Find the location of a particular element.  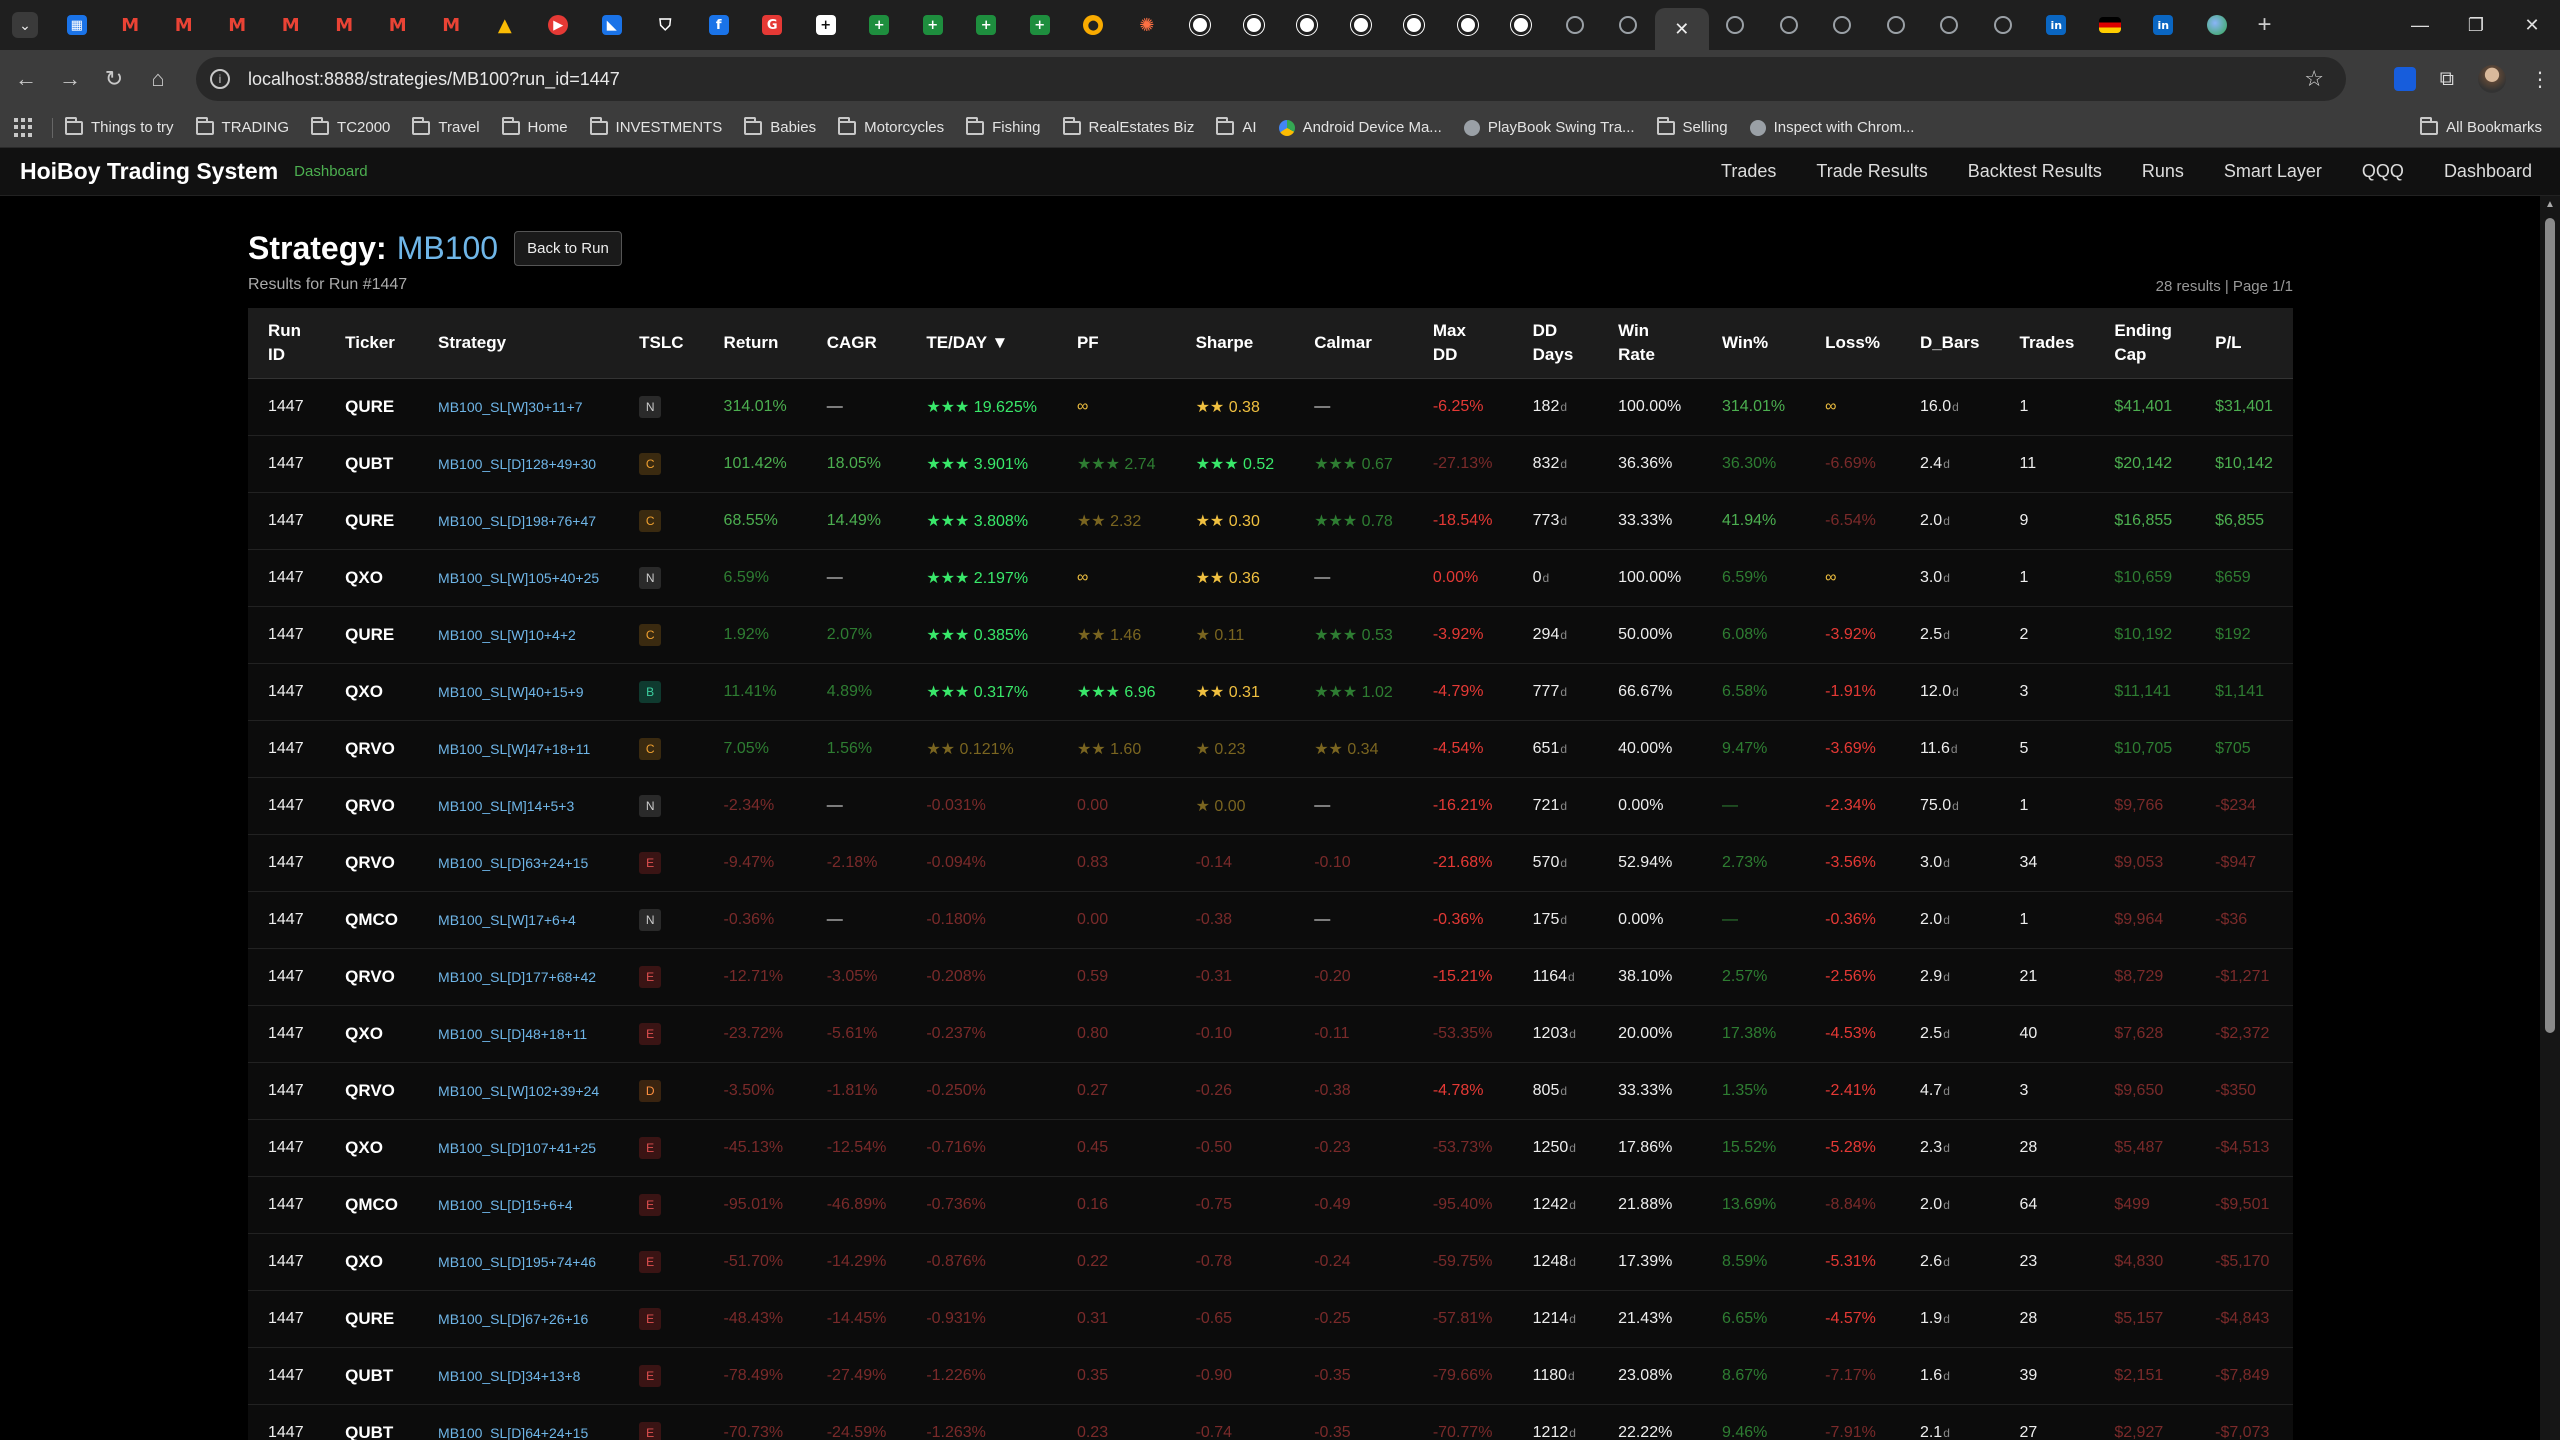

bitwarden-icon is located at coordinates (2404, 79).